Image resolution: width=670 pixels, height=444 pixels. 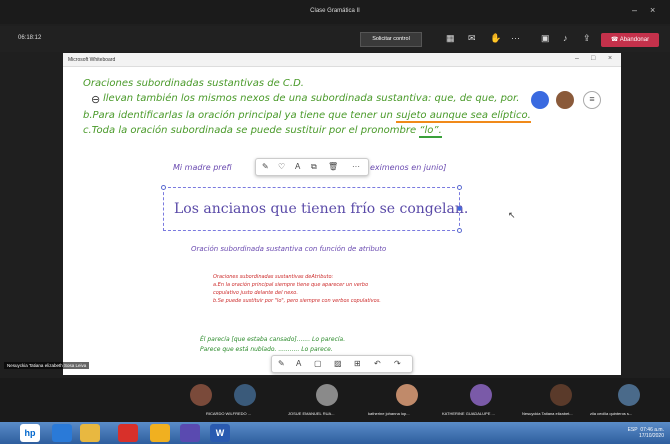 What do you see at coordinates (281, 166) in the screenshot?
I see `like-icon: ♡` at bounding box center [281, 166].